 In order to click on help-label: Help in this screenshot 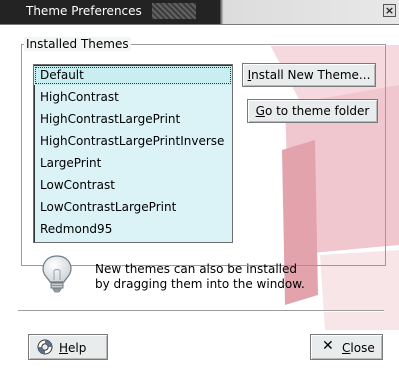, I will do `click(72, 348)`.